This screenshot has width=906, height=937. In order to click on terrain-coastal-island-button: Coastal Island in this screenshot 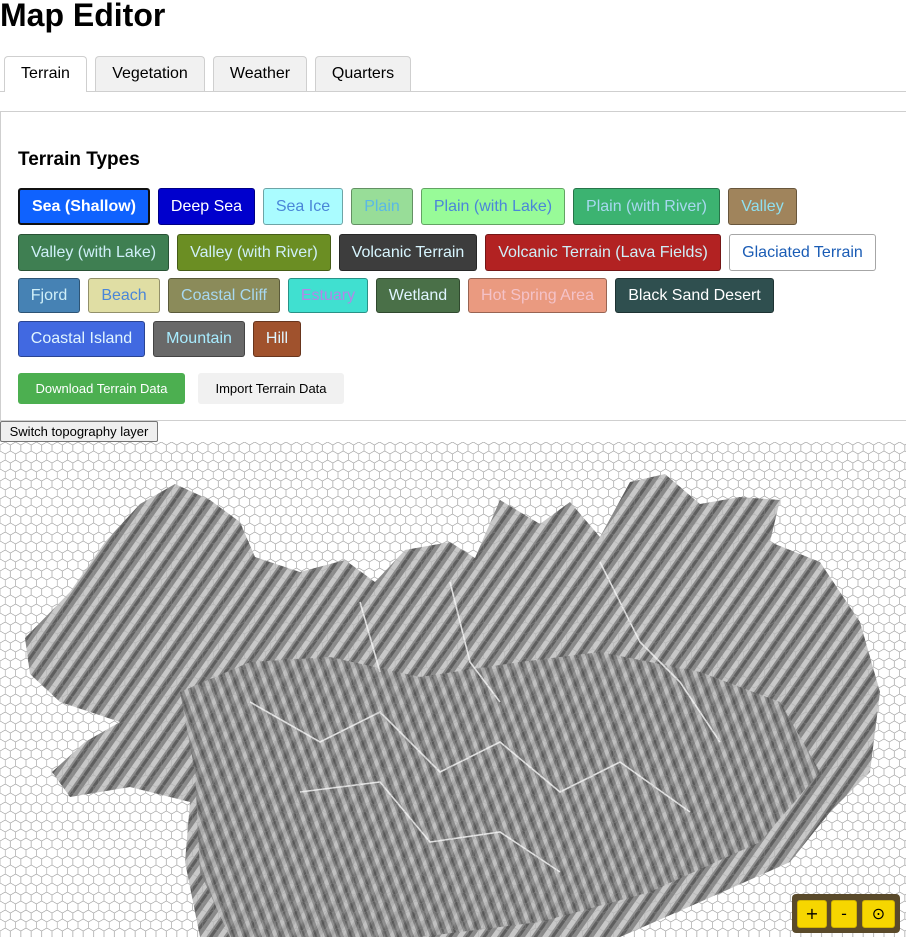, I will do `click(81, 339)`.